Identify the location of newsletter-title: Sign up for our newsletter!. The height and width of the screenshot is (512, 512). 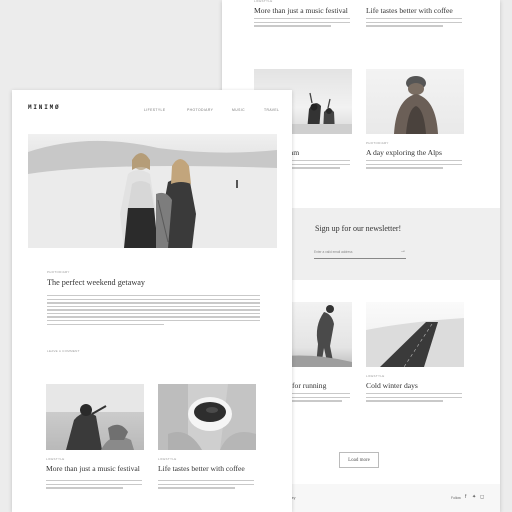
(358, 228).